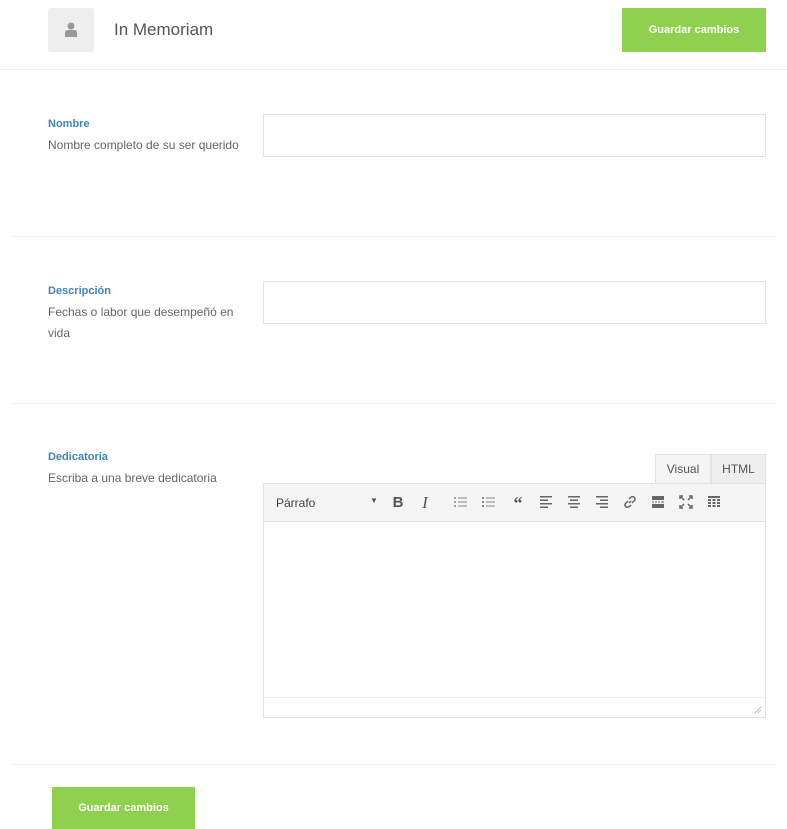 This screenshot has width=787, height=829. What do you see at coordinates (658, 503) in the screenshot?
I see `read-more-icon` at bounding box center [658, 503].